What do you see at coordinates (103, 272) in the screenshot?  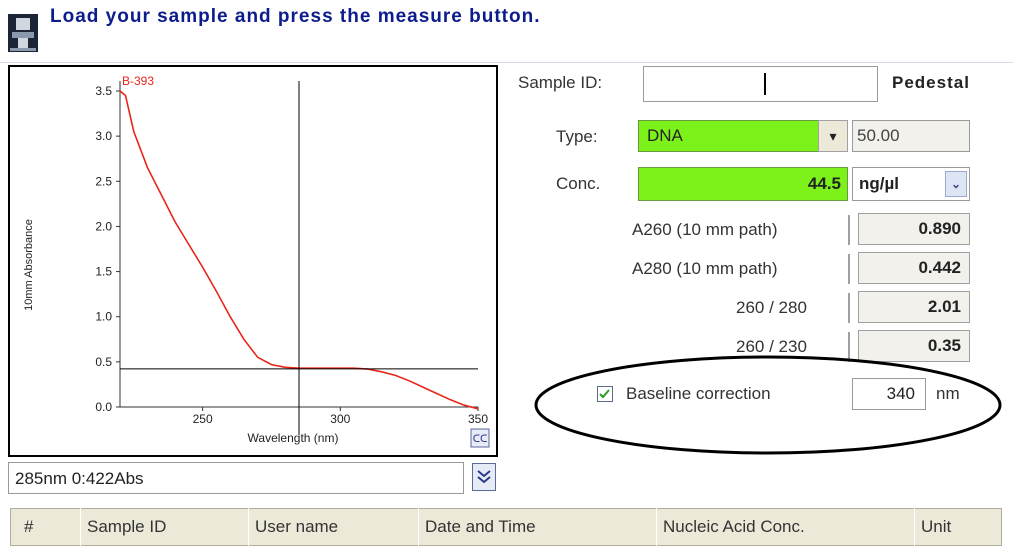 I see `y-tick-label: 1.5` at bounding box center [103, 272].